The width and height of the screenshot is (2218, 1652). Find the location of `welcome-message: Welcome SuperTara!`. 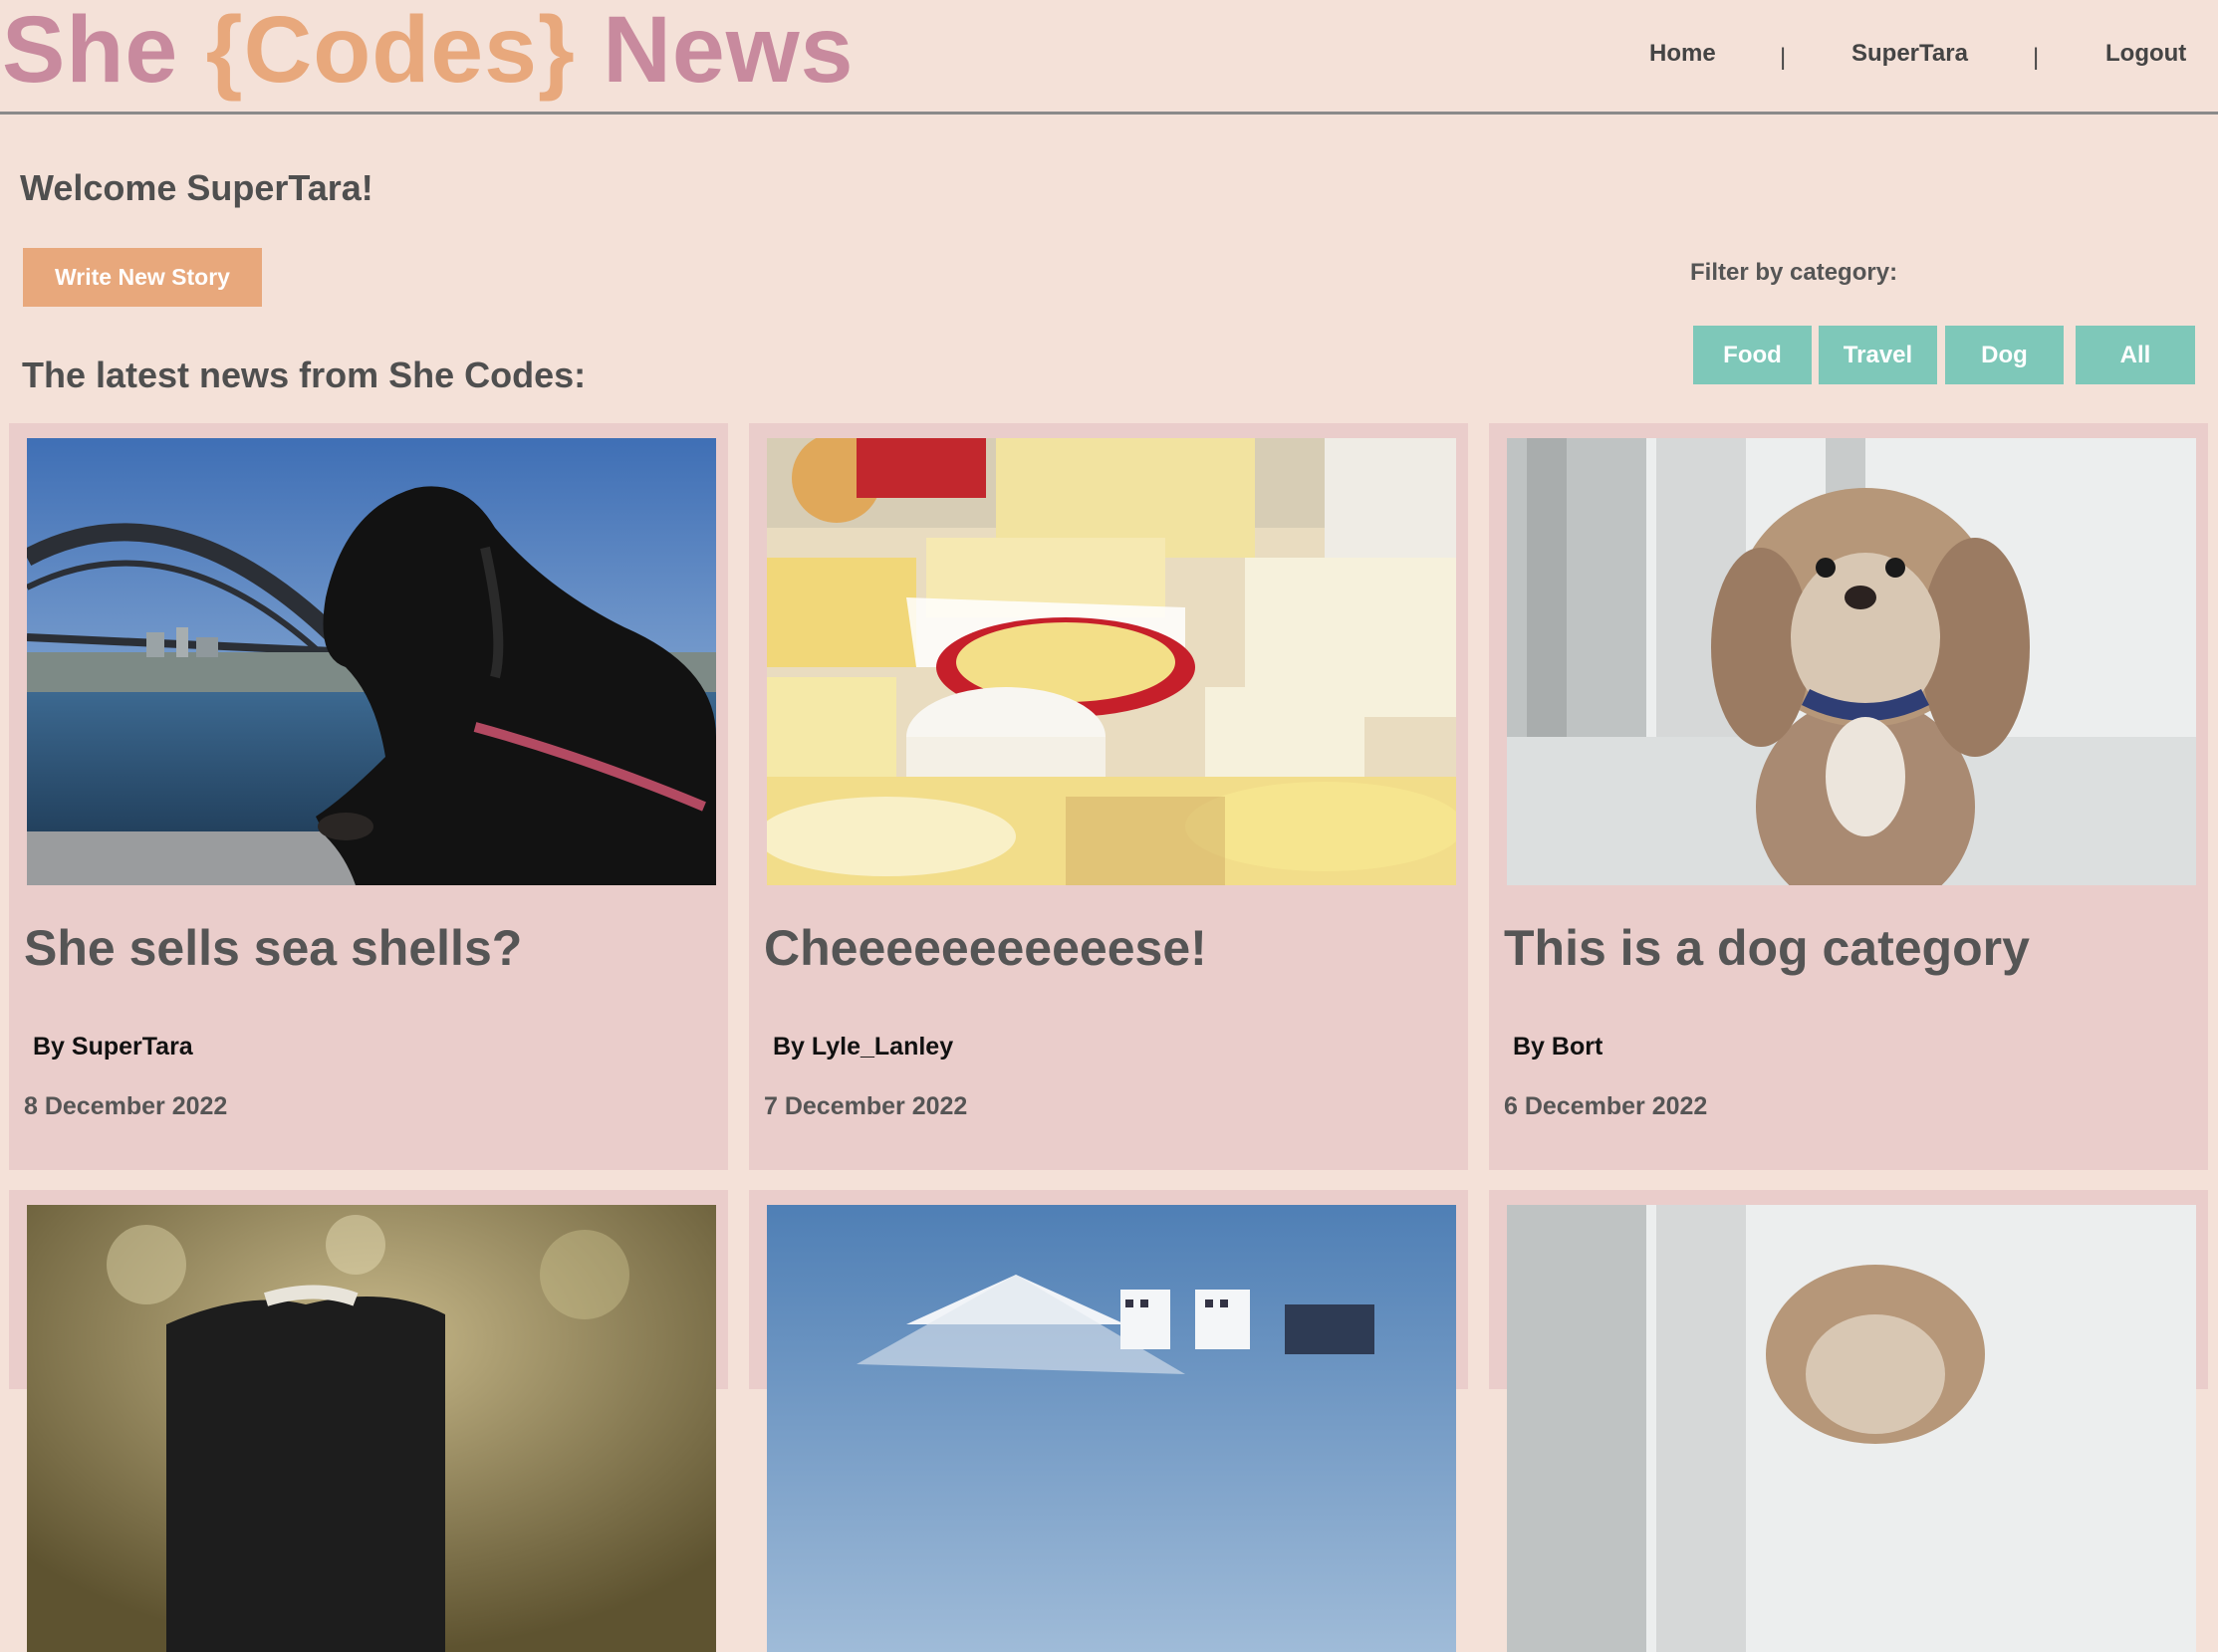

welcome-message: Welcome SuperTara! is located at coordinates (196, 187).